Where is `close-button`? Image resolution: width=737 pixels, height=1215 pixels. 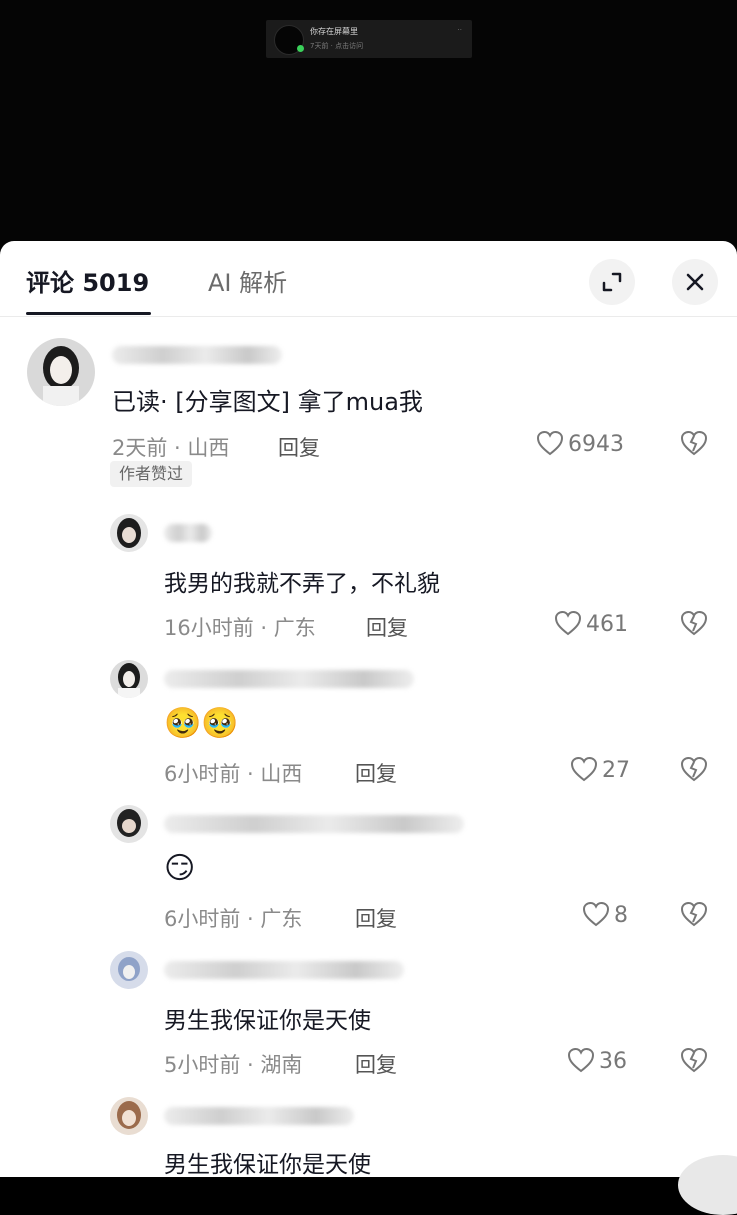 close-button is located at coordinates (695, 282).